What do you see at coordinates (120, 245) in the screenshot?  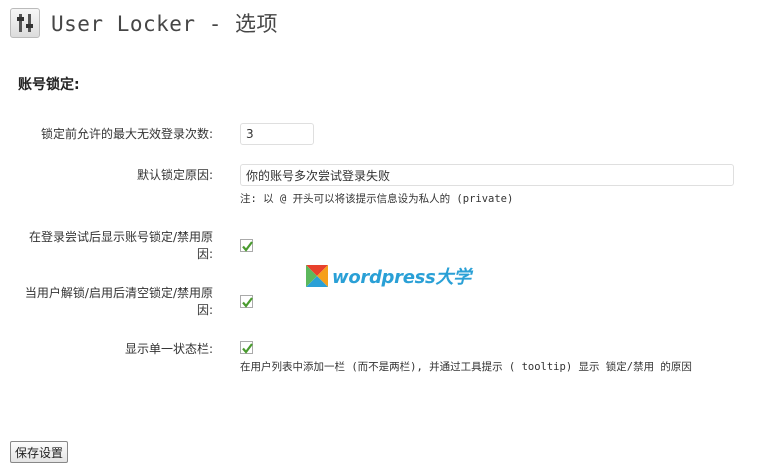 I see `show-reason-label: 在登录尝试后显示账号锁定/禁用原因:` at bounding box center [120, 245].